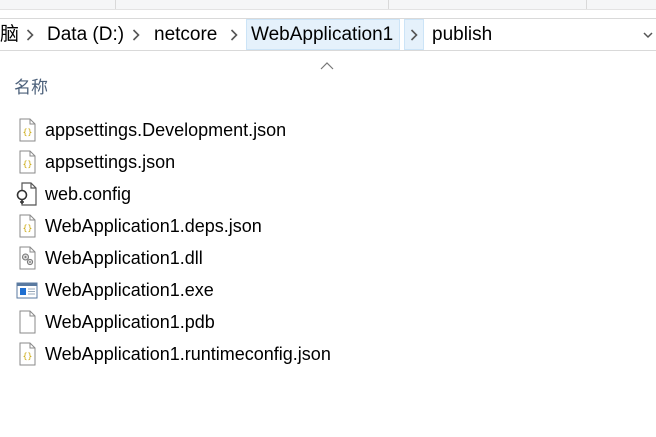 This screenshot has width=656, height=437. I want to click on file-row: WebApplication1.pdb, so click(328, 322).